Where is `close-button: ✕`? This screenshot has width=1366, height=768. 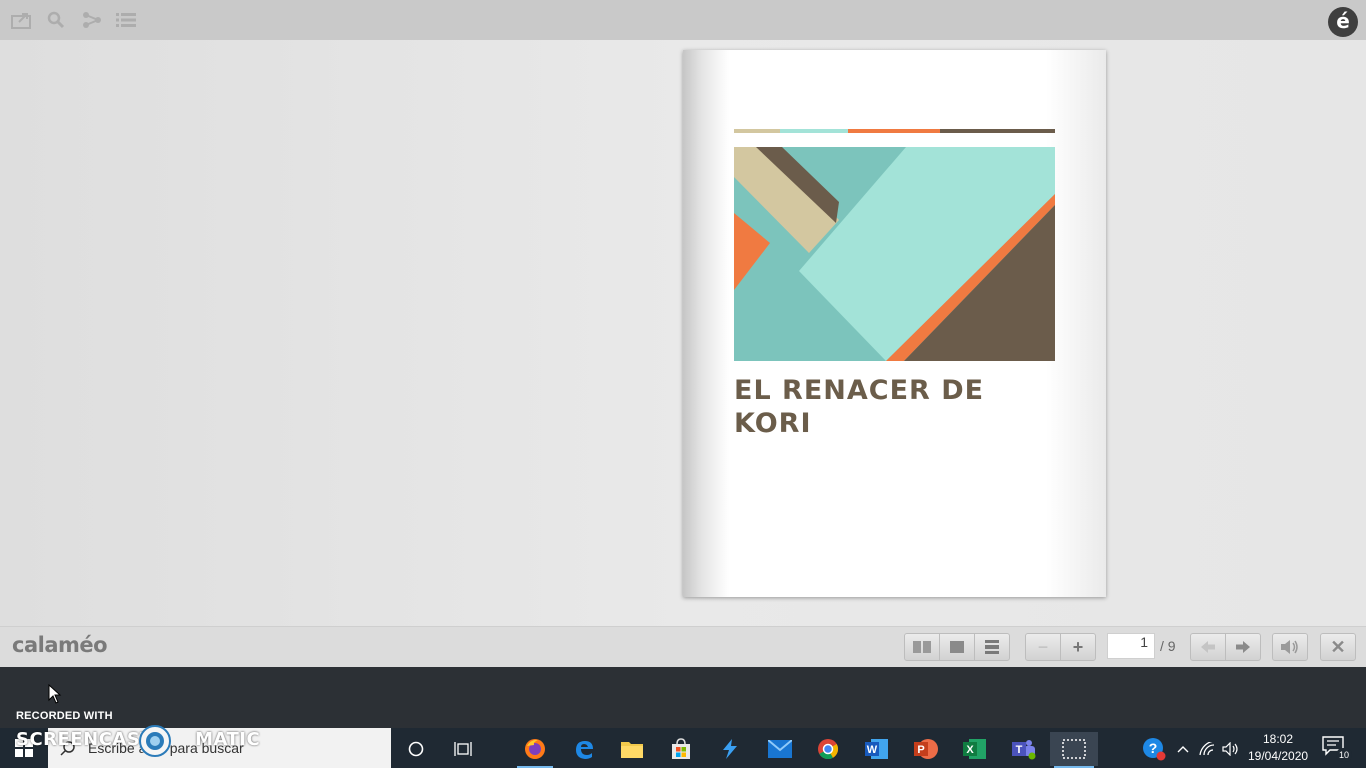 close-button: ✕ is located at coordinates (1338, 647).